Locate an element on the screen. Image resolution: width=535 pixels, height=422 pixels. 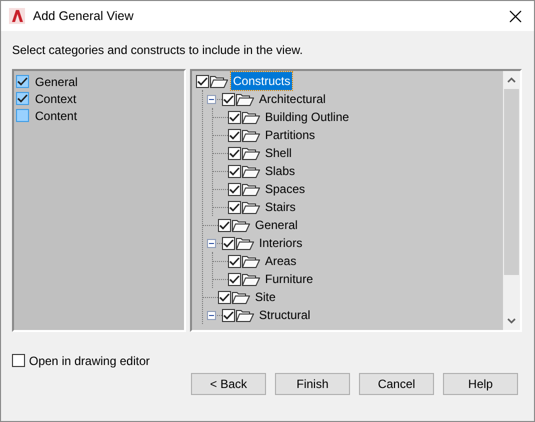
category-label: Content is located at coordinates (56, 115).